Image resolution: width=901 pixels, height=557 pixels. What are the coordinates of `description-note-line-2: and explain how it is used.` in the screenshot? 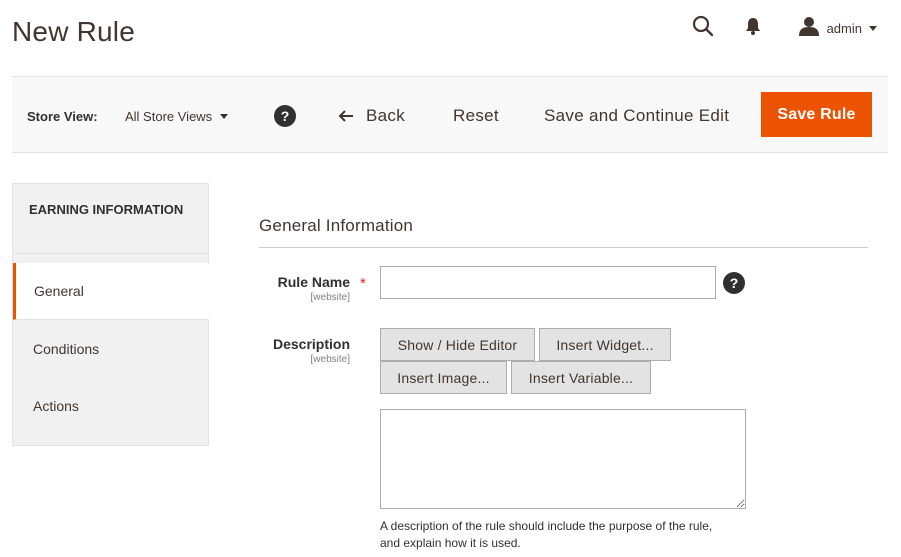 It's located at (450, 543).